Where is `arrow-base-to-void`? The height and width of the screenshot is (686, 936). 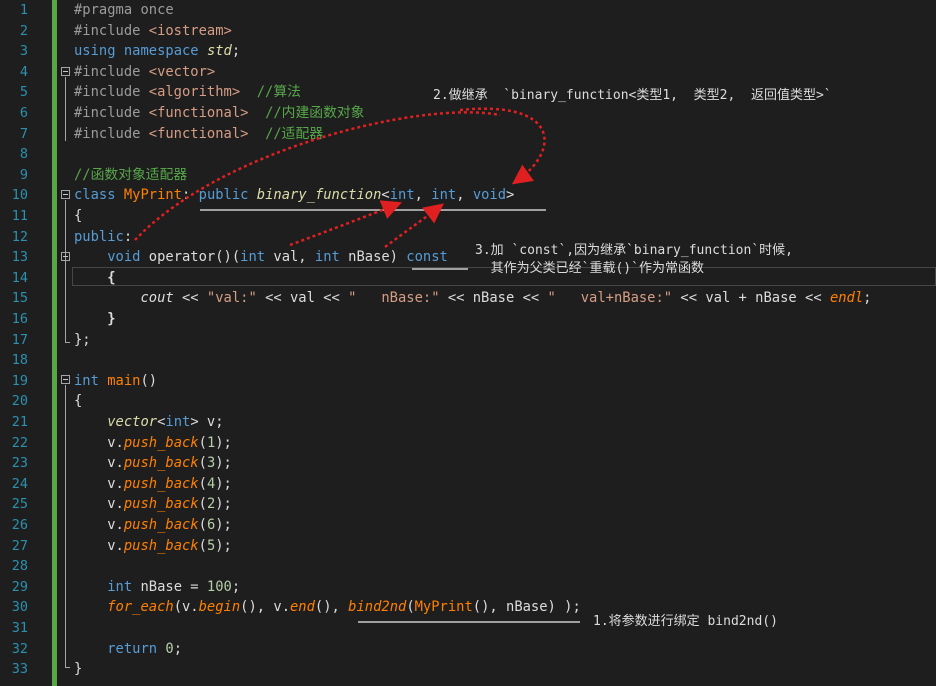
arrow-base-to-void is located at coordinates (502, 146).